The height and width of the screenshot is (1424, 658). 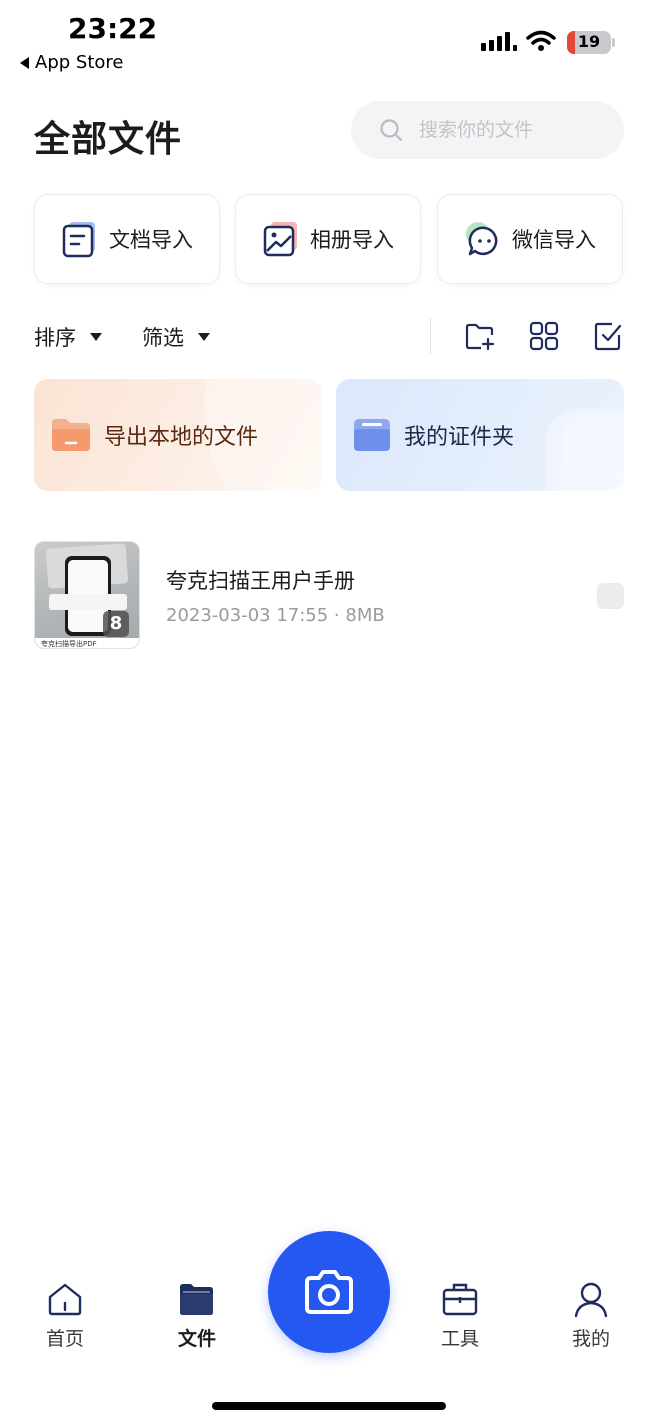 What do you see at coordinates (459, 437) in the screenshot?
I see `certificate-banner-label: 我的证件夹` at bounding box center [459, 437].